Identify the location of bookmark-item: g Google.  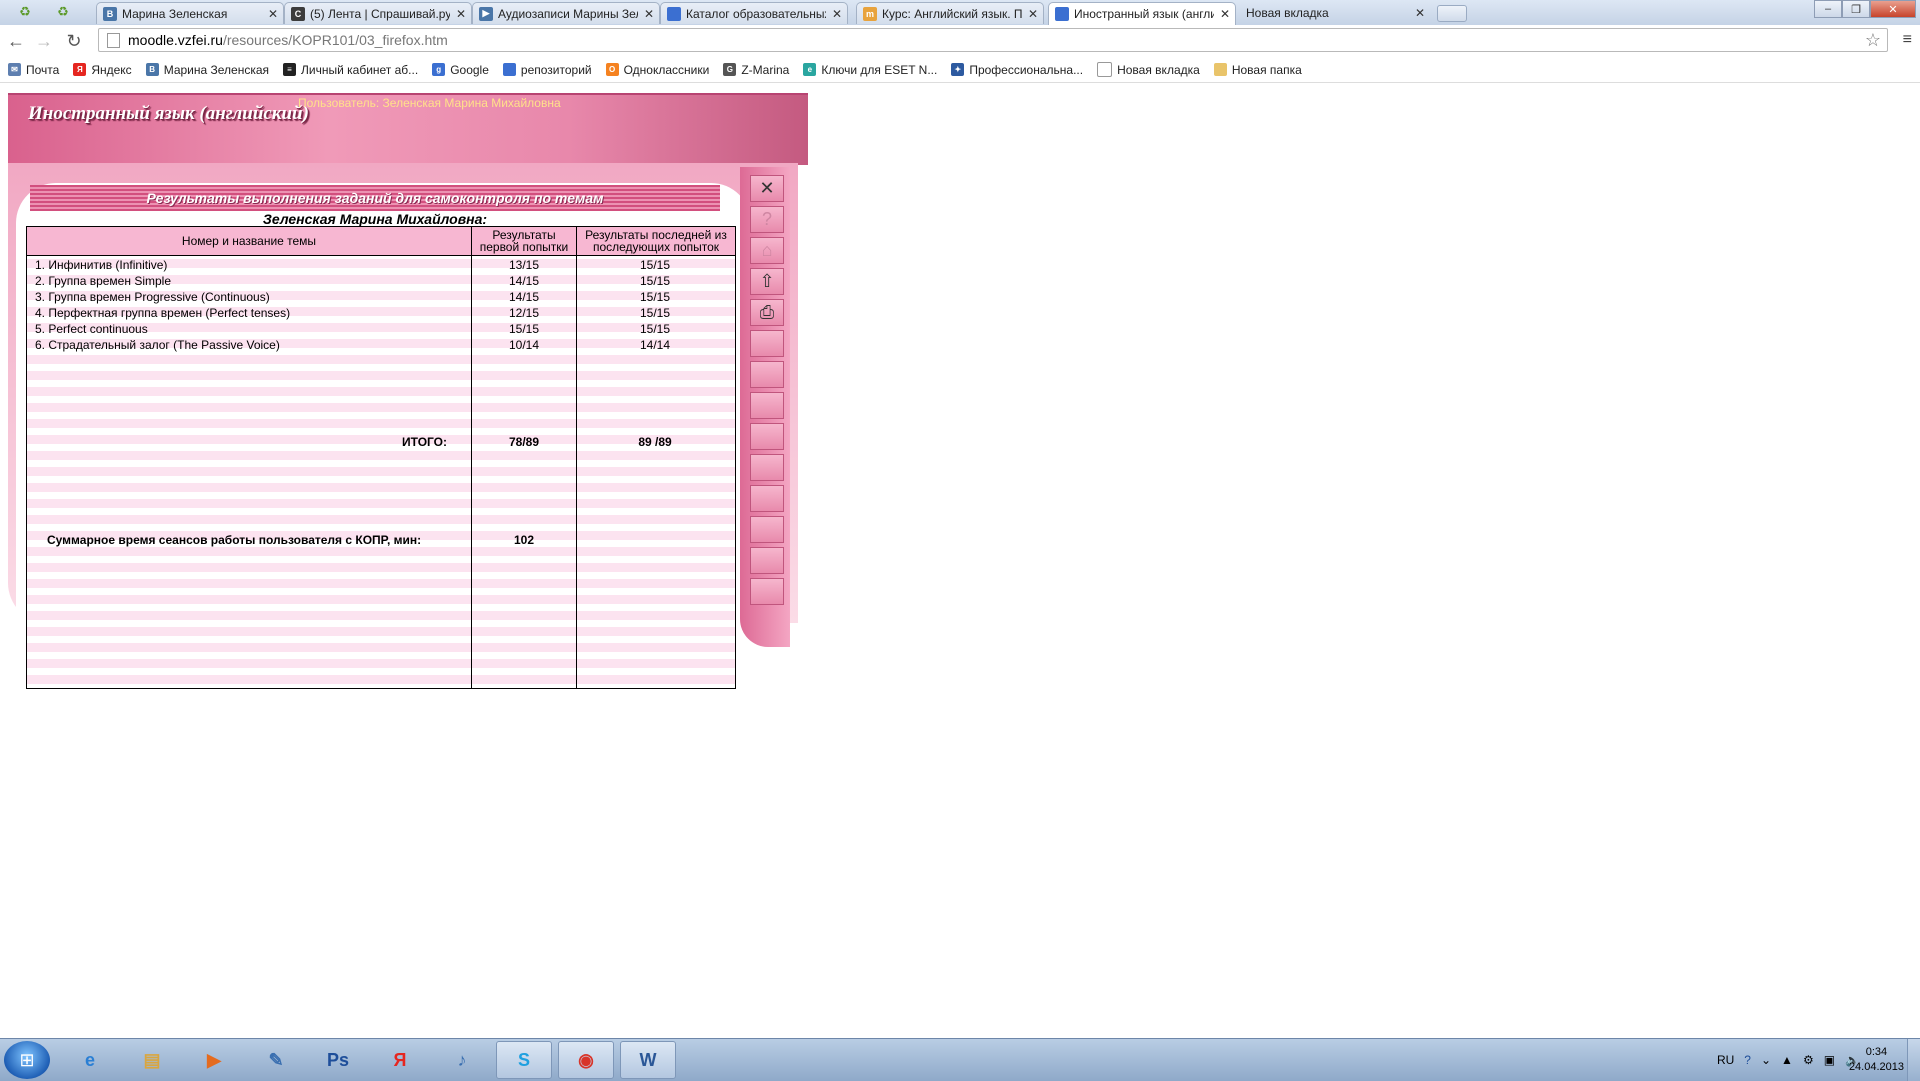
(460, 70).